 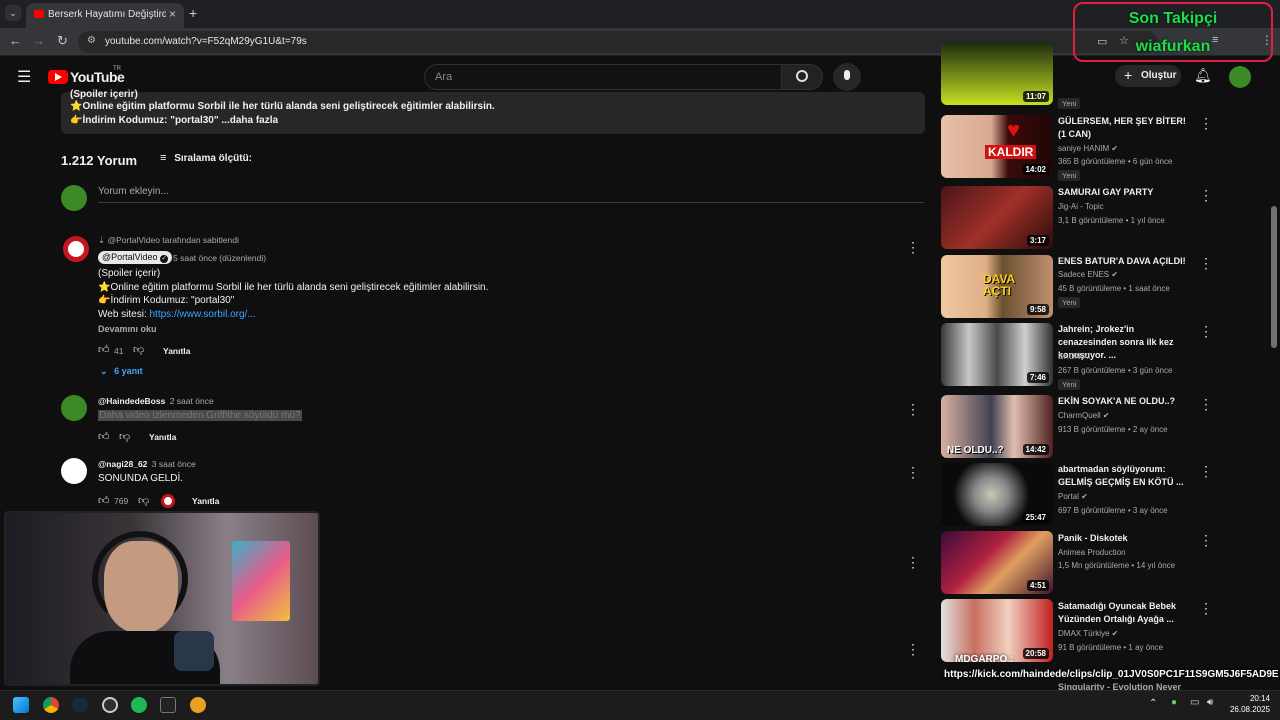 I want to click on tray-chevron-icon: ⌃, so click(x=1153, y=703).